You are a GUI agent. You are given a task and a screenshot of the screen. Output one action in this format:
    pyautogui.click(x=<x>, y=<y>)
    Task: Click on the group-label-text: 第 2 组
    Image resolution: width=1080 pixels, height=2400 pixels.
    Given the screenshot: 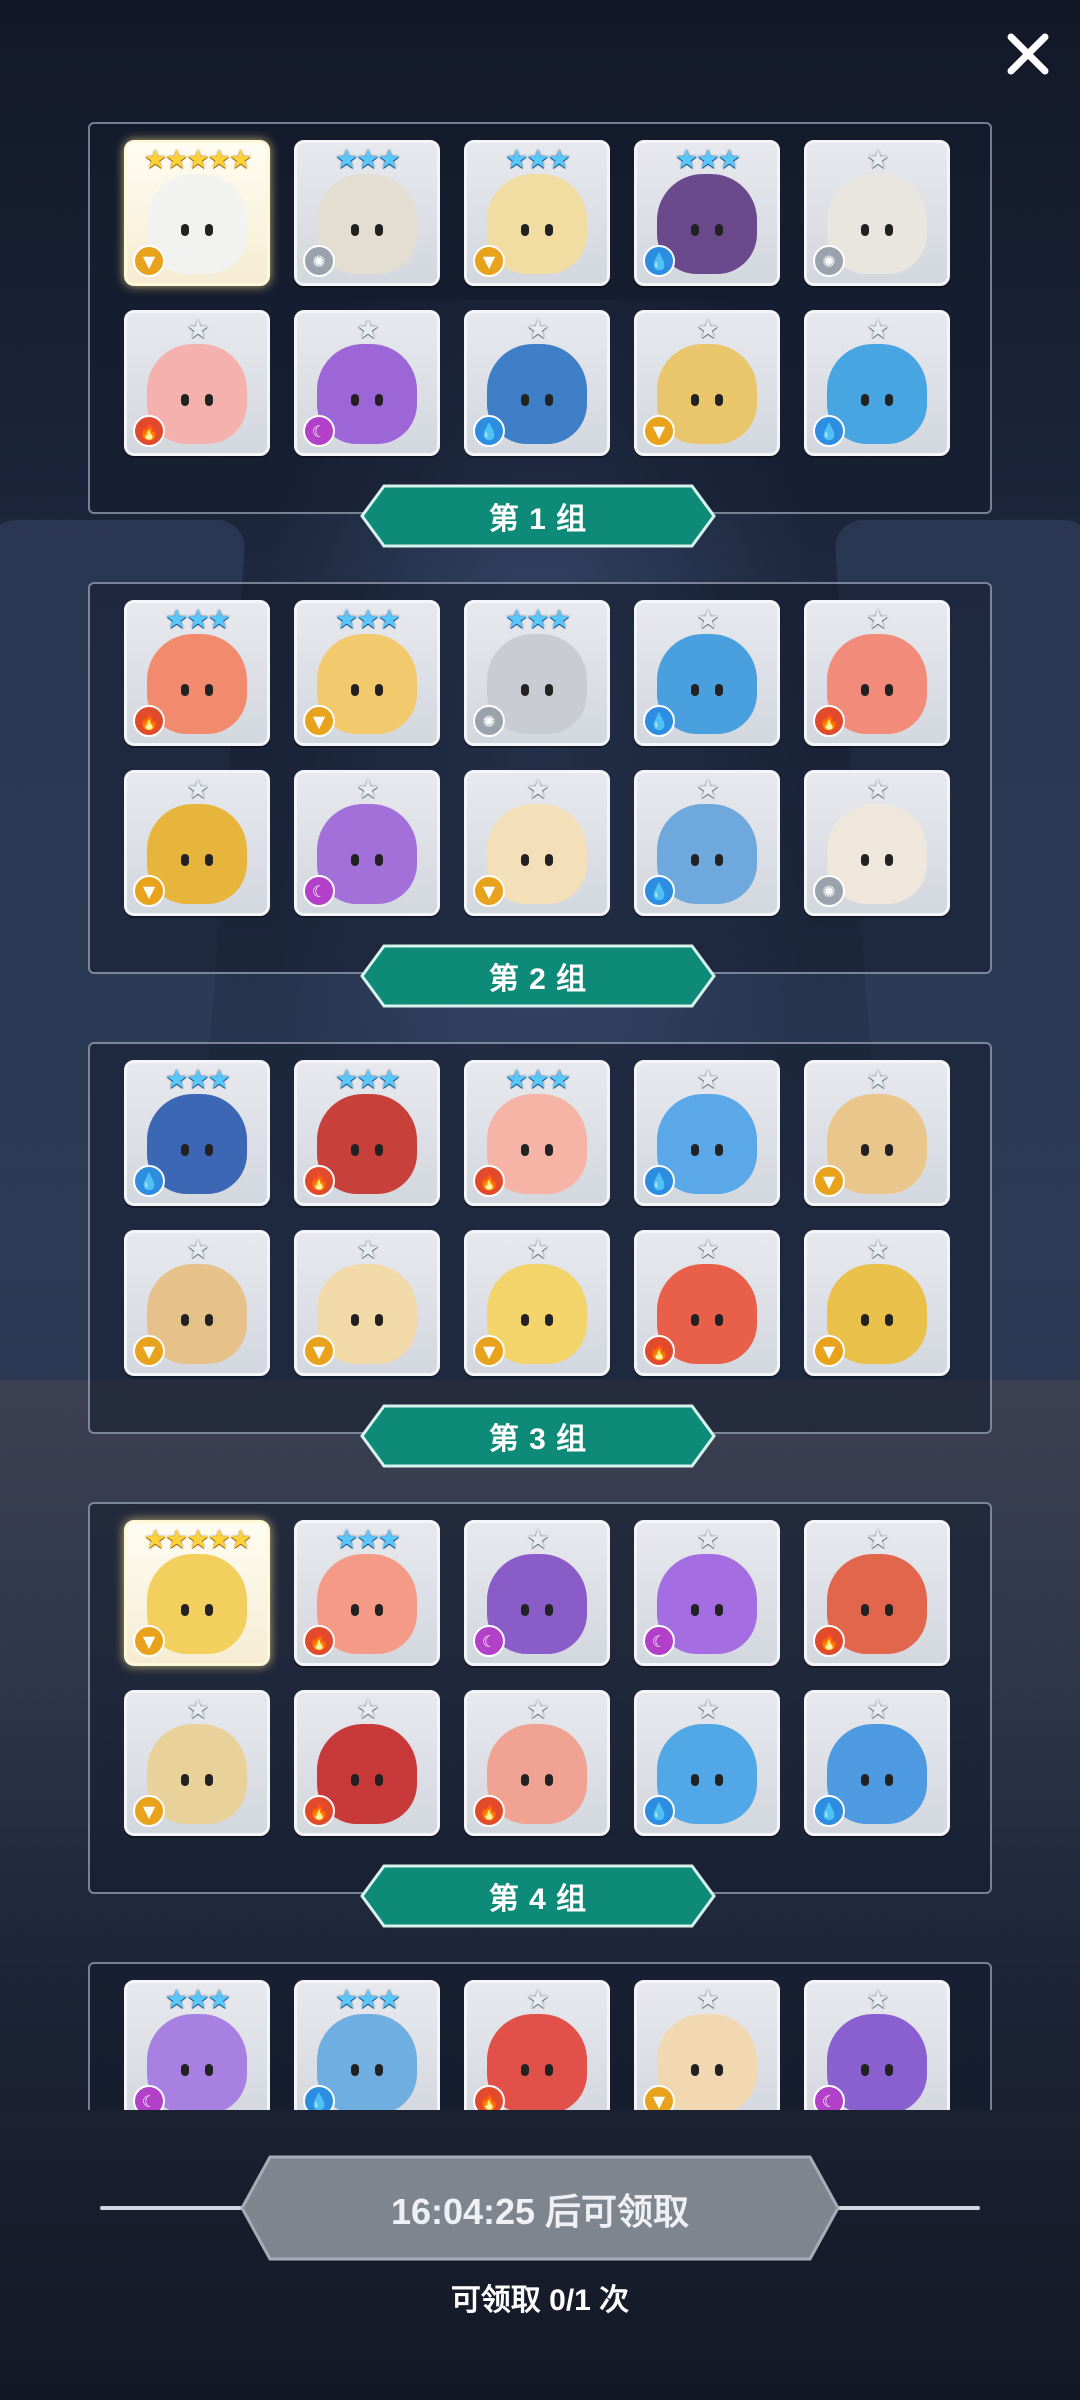 What is the action you would take?
    pyautogui.click(x=538, y=979)
    